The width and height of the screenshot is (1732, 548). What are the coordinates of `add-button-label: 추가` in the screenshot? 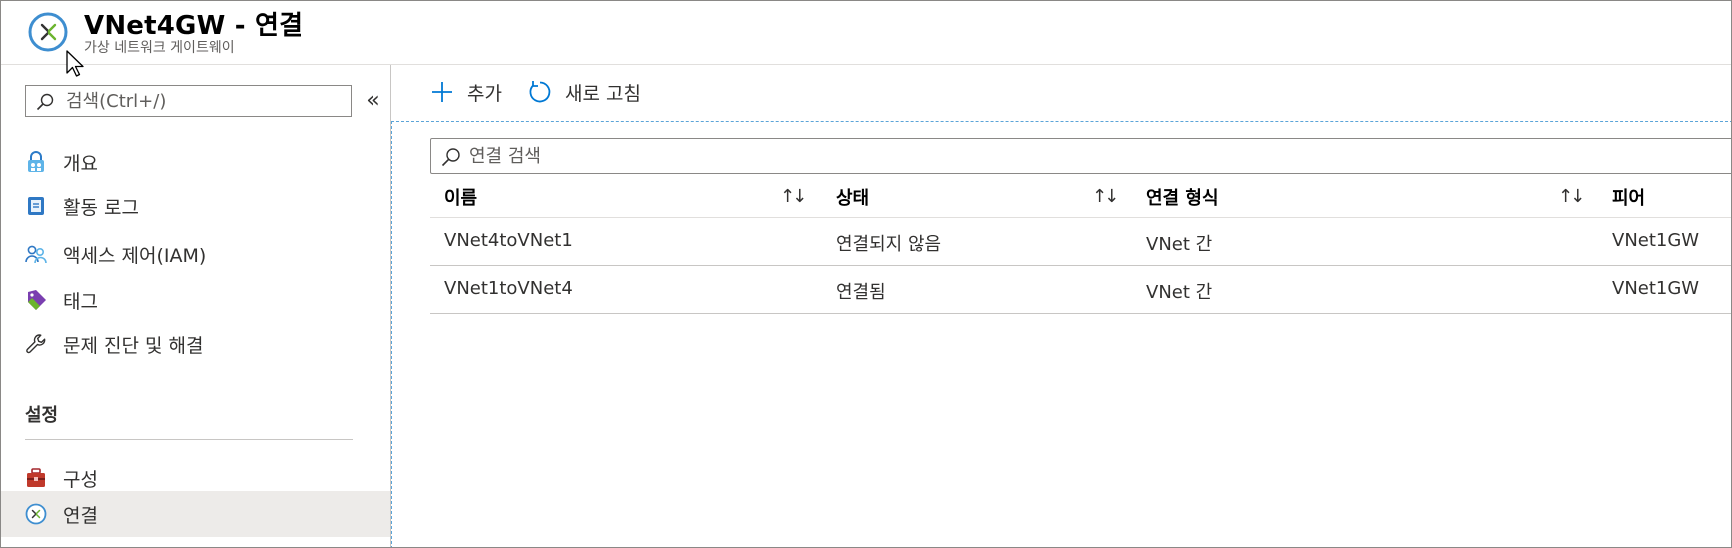 It's located at (484, 94).